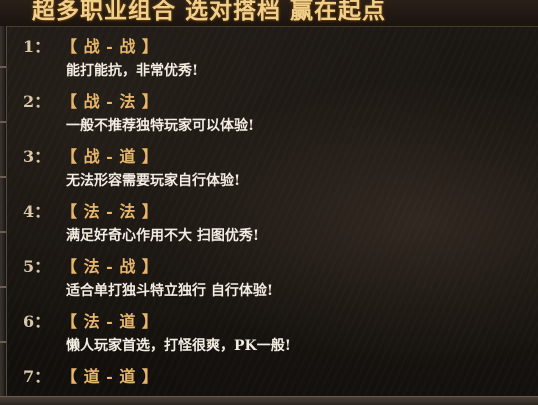 Image resolution: width=538 pixels, height=405 pixels. I want to click on banner: 超多职业组合 选对搭档 赢在起点, so click(269, 13).